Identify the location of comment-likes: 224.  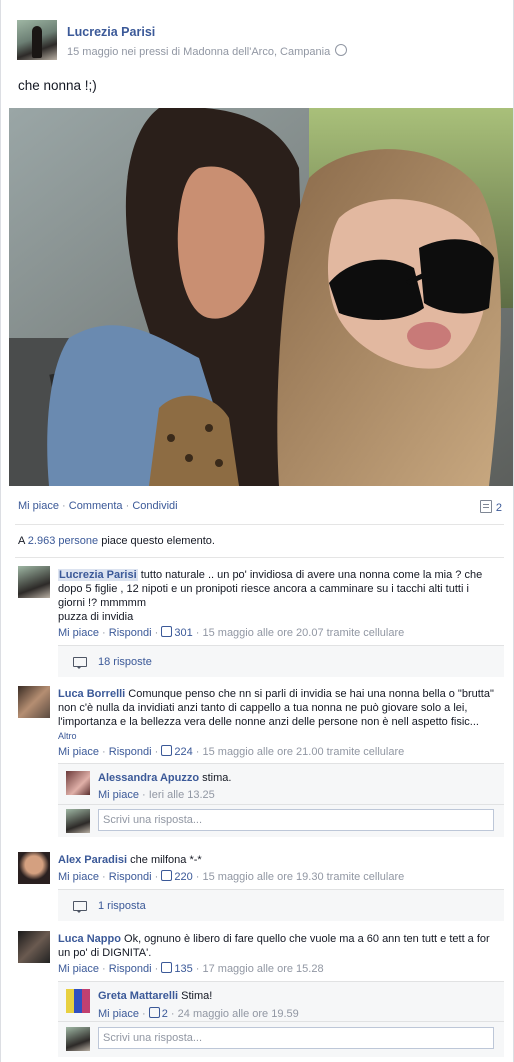
(177, 751).